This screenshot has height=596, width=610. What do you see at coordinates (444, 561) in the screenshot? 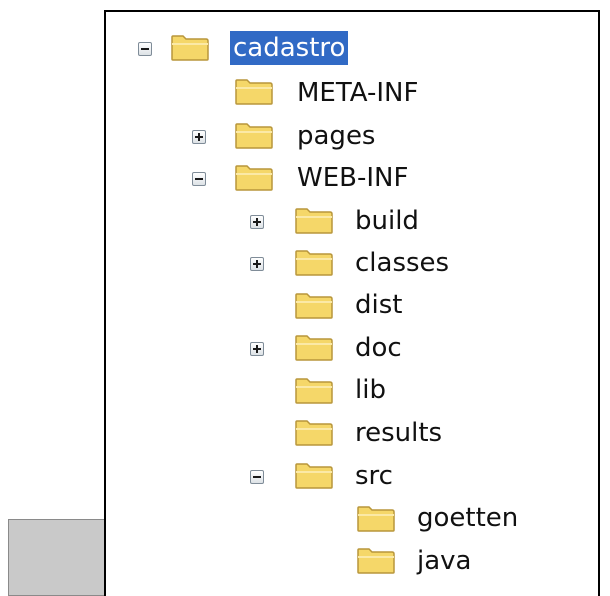
I see `tree-node-label: java` at bounding box center [444, 561].